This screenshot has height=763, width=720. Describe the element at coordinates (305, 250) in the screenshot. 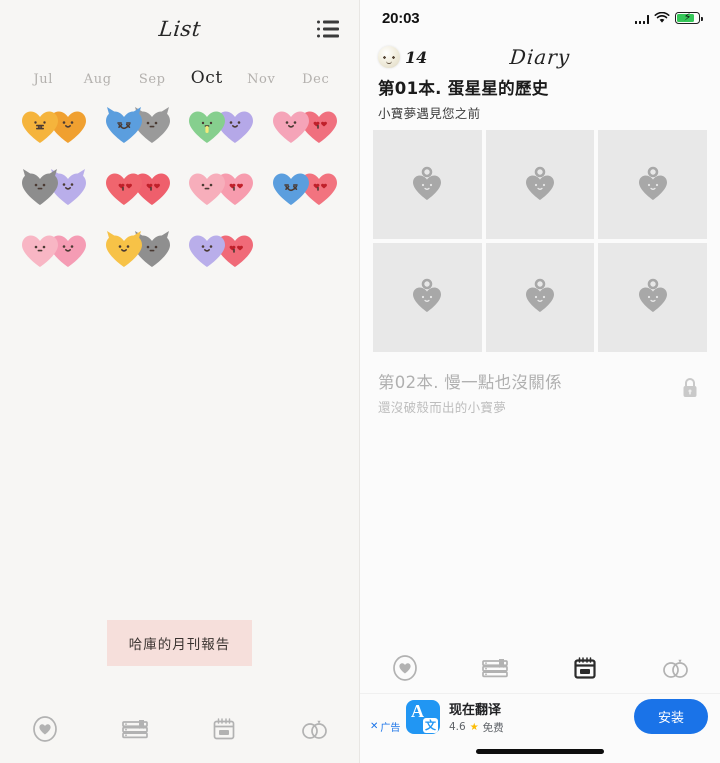

I see `heart-cell-empty` at that location.